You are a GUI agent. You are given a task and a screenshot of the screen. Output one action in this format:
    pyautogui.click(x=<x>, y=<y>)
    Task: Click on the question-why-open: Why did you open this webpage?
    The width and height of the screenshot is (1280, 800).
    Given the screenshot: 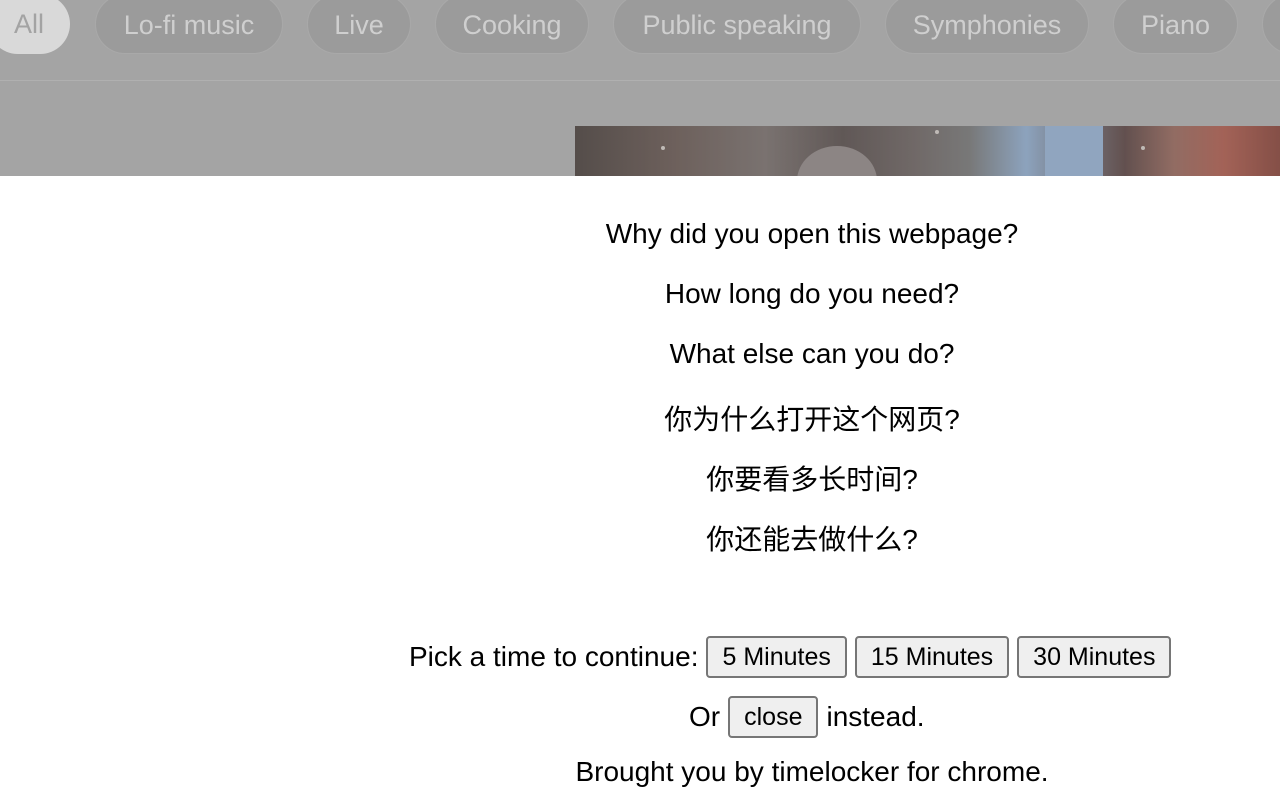 What is the action you would take?
    pyautogui.click(x=812, y=233)
    